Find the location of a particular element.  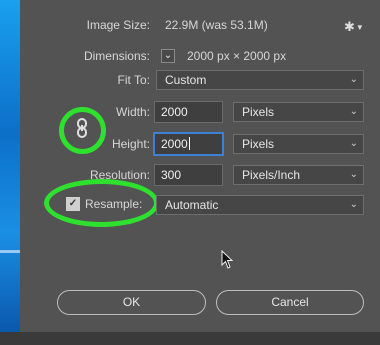

resolution-unit-value: Pixels/Inch is located at coordinates (271, 175).